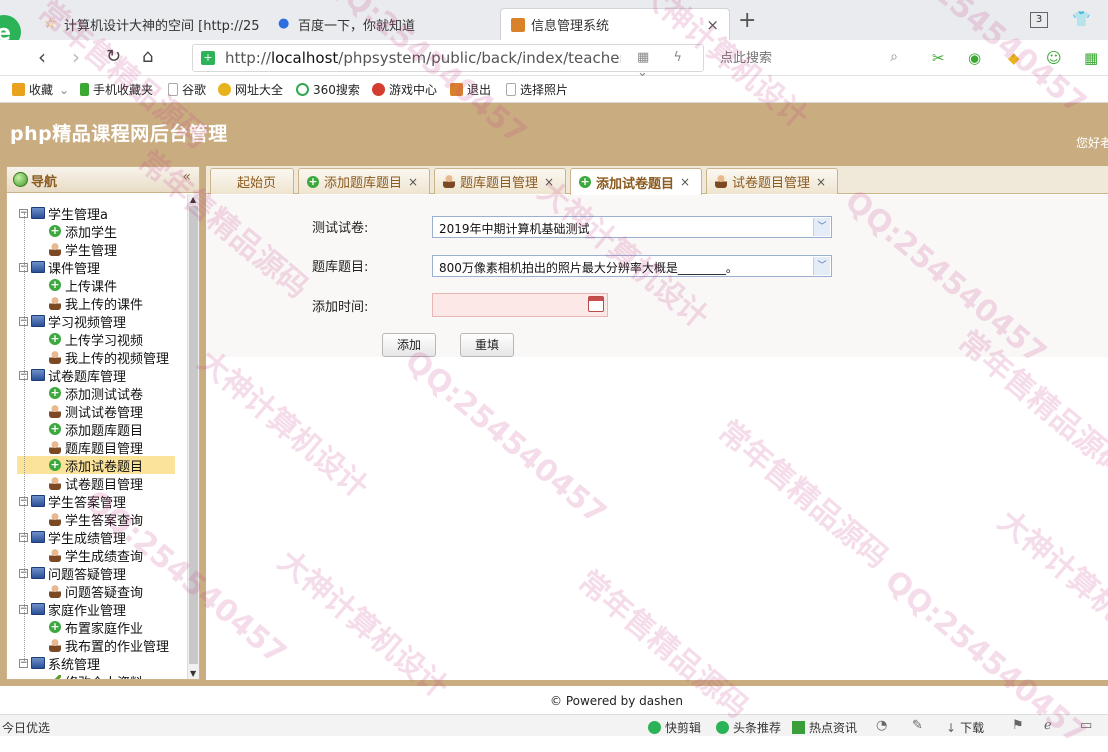 The image size is (1108, 752). What do you see at coordinates (772, 181) in the screenshot?
I see `content-tab: 试卷题目管理 ×` at bounding box center [772, 181].